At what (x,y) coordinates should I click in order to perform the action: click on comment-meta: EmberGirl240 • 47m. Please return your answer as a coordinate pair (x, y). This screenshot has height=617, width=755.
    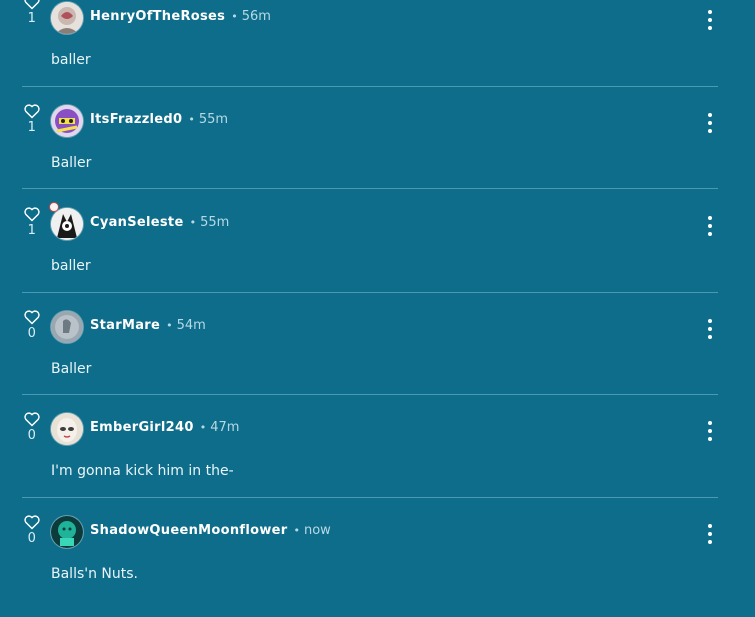
    Looking at the image, I should click on (164, 427).